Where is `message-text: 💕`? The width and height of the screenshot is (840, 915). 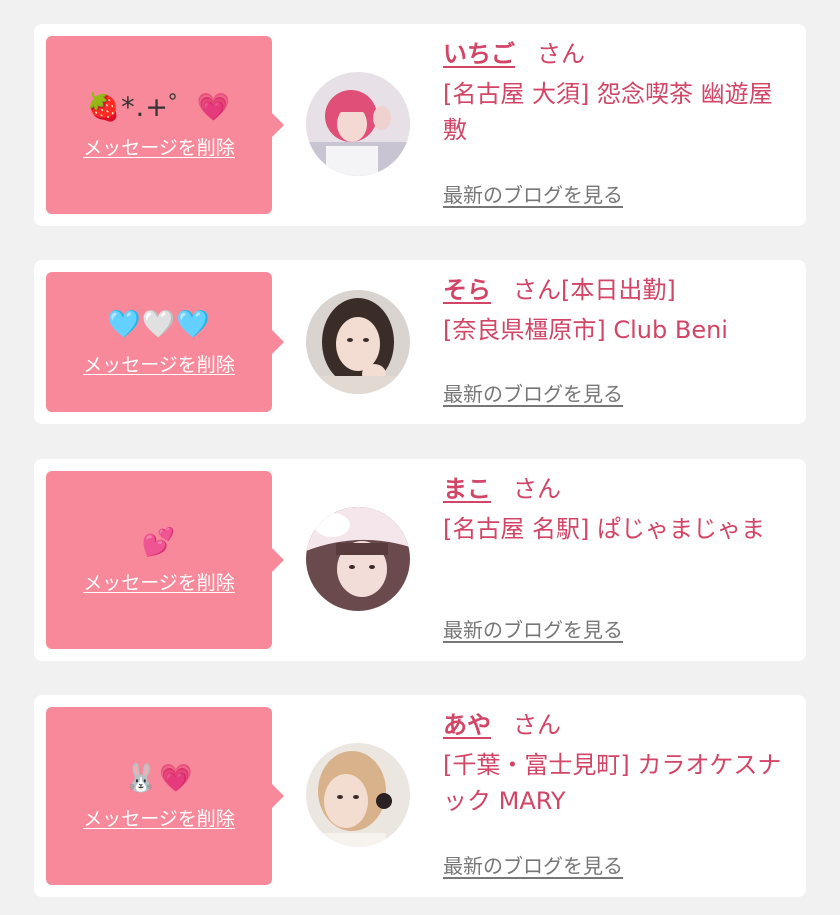
message-text: 💕 is located at coordinates (159, 542).